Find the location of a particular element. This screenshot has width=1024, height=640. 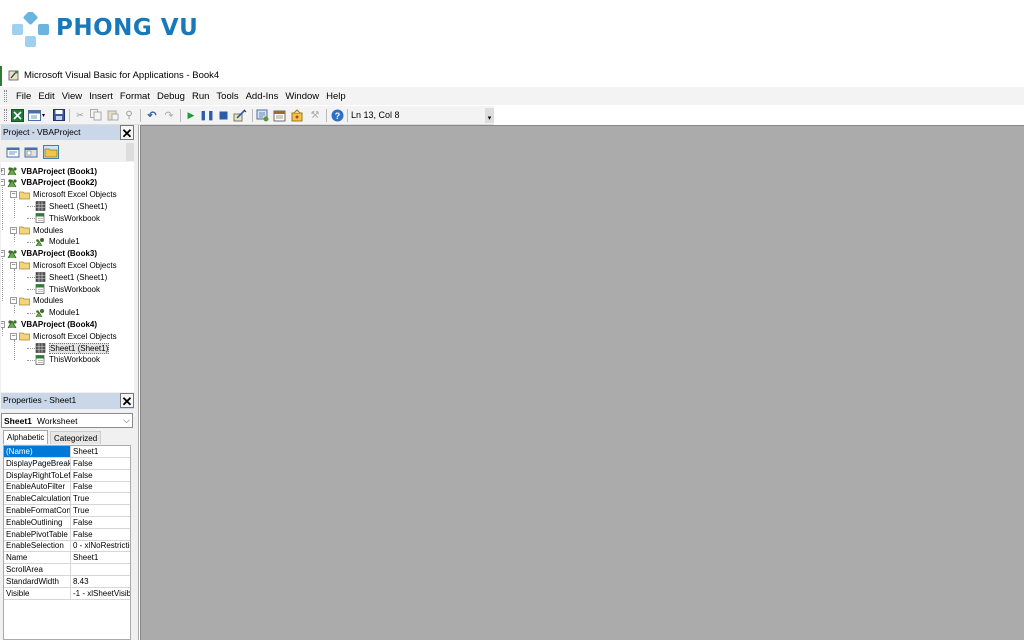

object-select: Sheet1 Worksheet ⌵ is located at coordinates (67, 420).